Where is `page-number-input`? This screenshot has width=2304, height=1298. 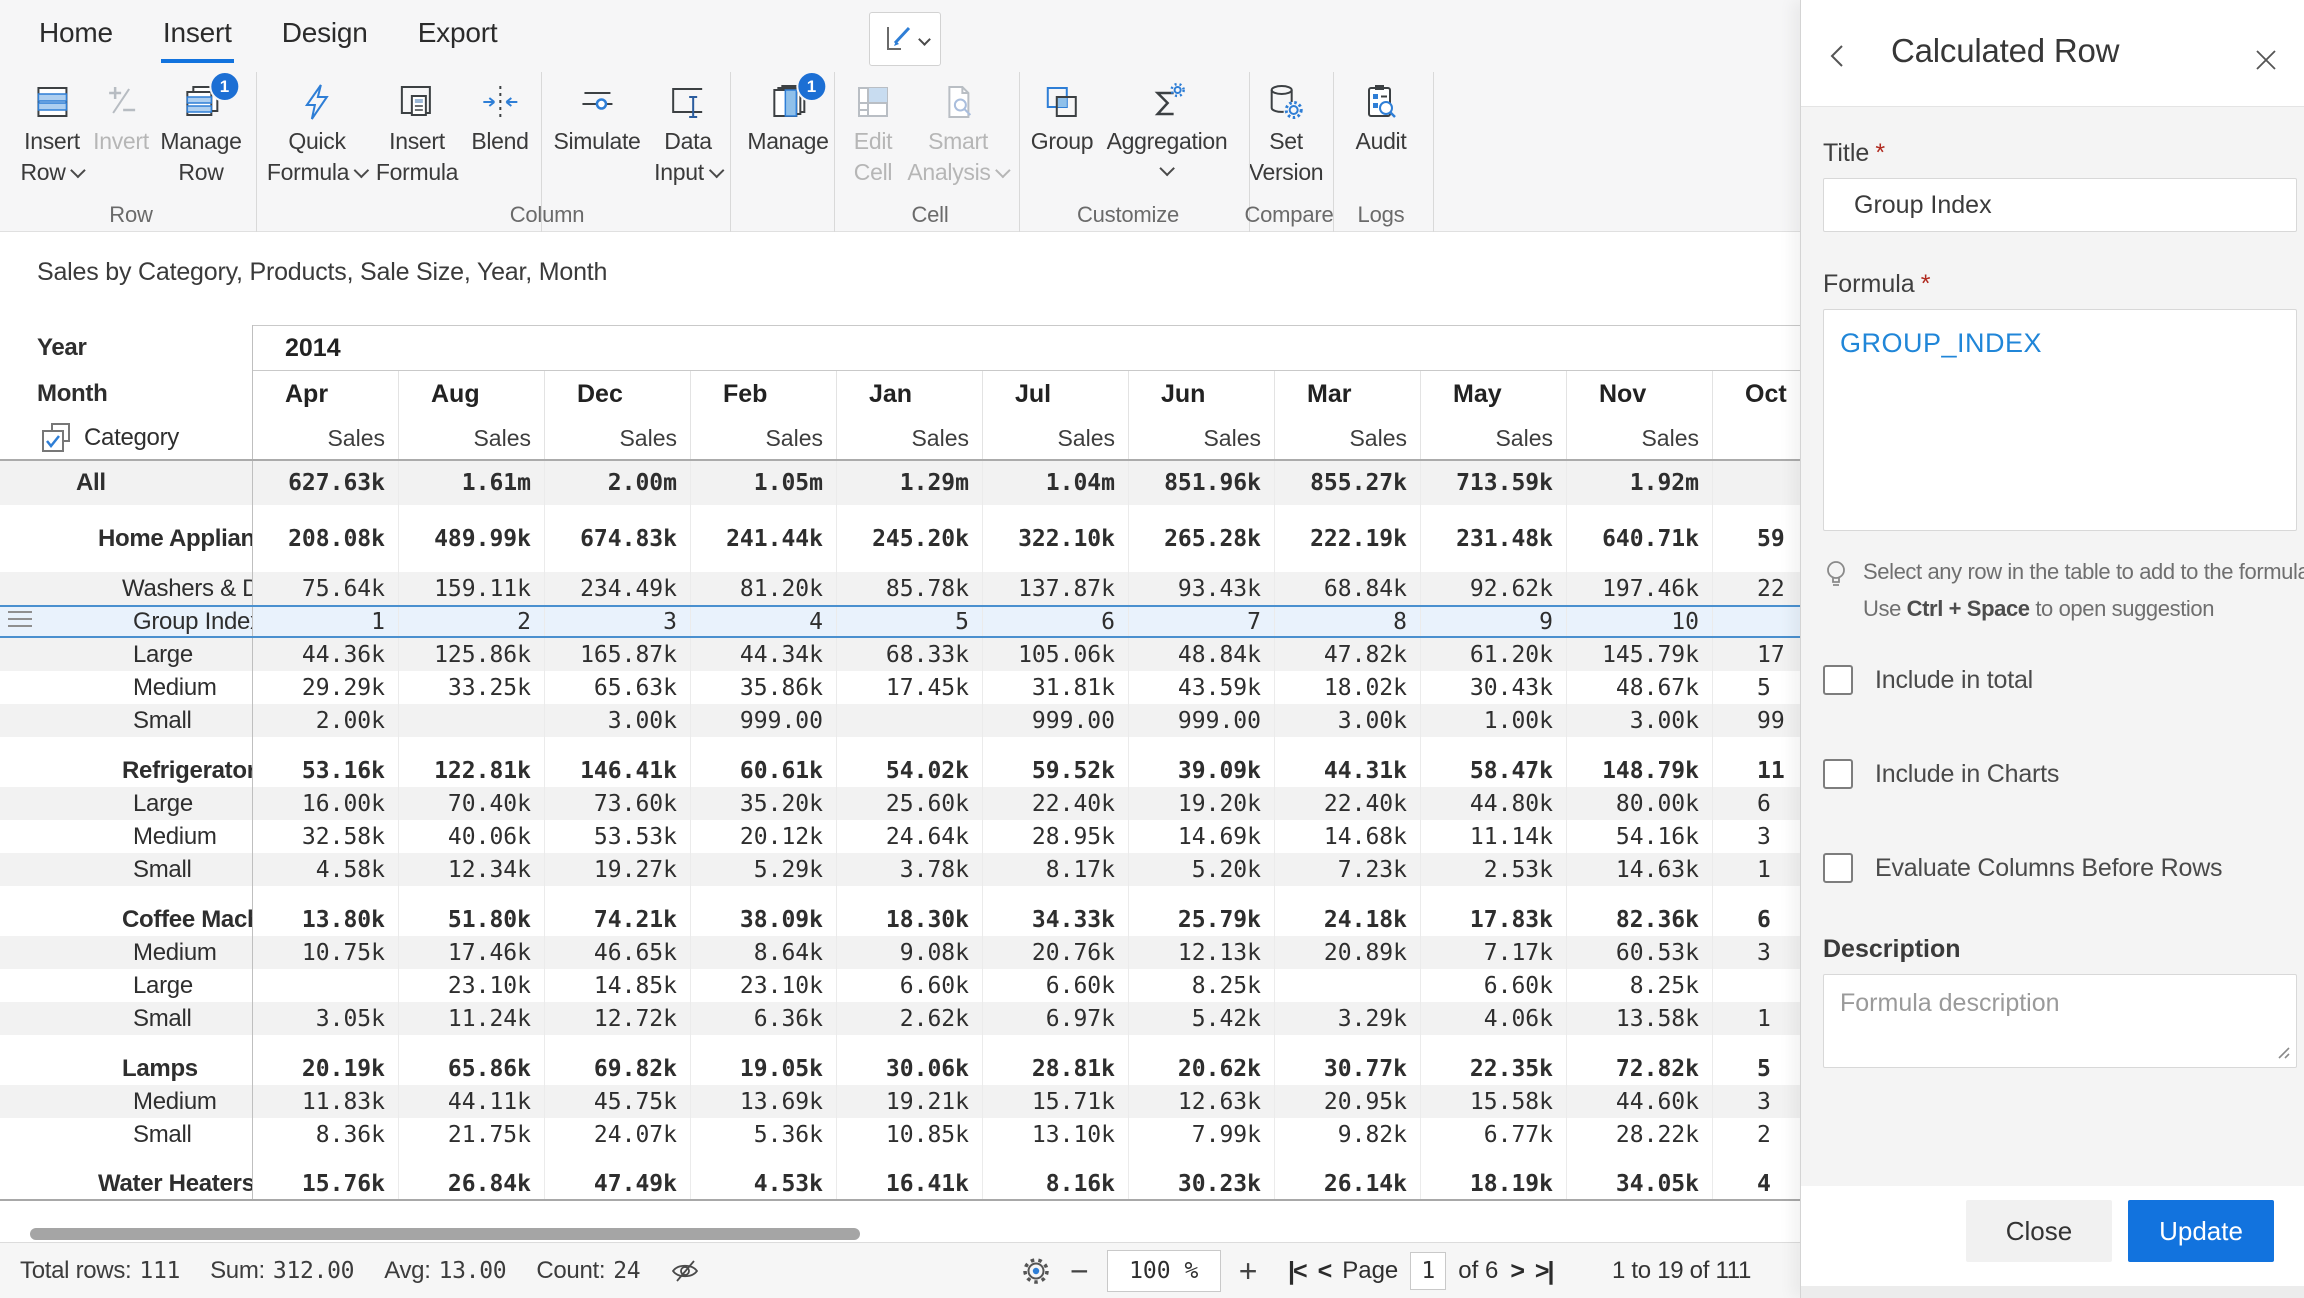
page-number-input is located at coordinates (1428, 1271).